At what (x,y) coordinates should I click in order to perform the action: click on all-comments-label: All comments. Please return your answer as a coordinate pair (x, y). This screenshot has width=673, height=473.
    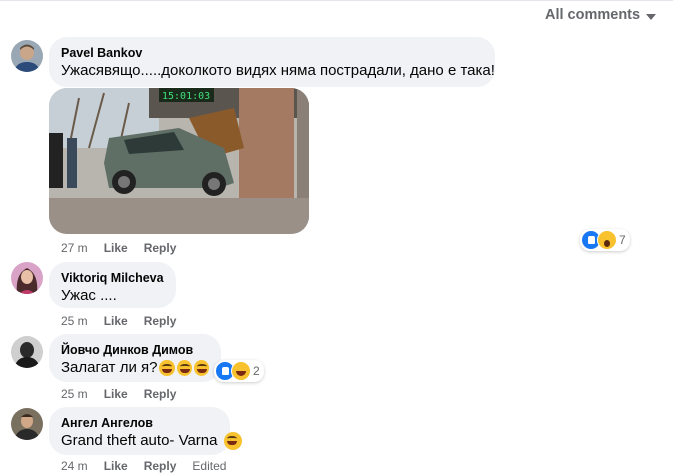
    Looking at the image, I should click on (593, 15).